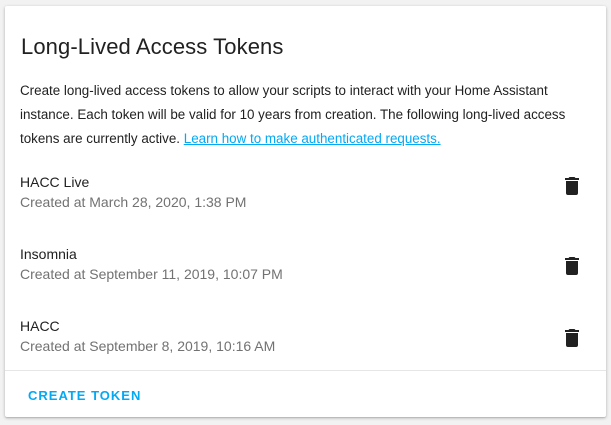 This screenshot has width=611, height=425. What do you see at coordinates (151, 274) in the screenshot?
I see `token-created-date: Created at September 11, 2019, 10:07 PM` at bounding box center [151, 274].